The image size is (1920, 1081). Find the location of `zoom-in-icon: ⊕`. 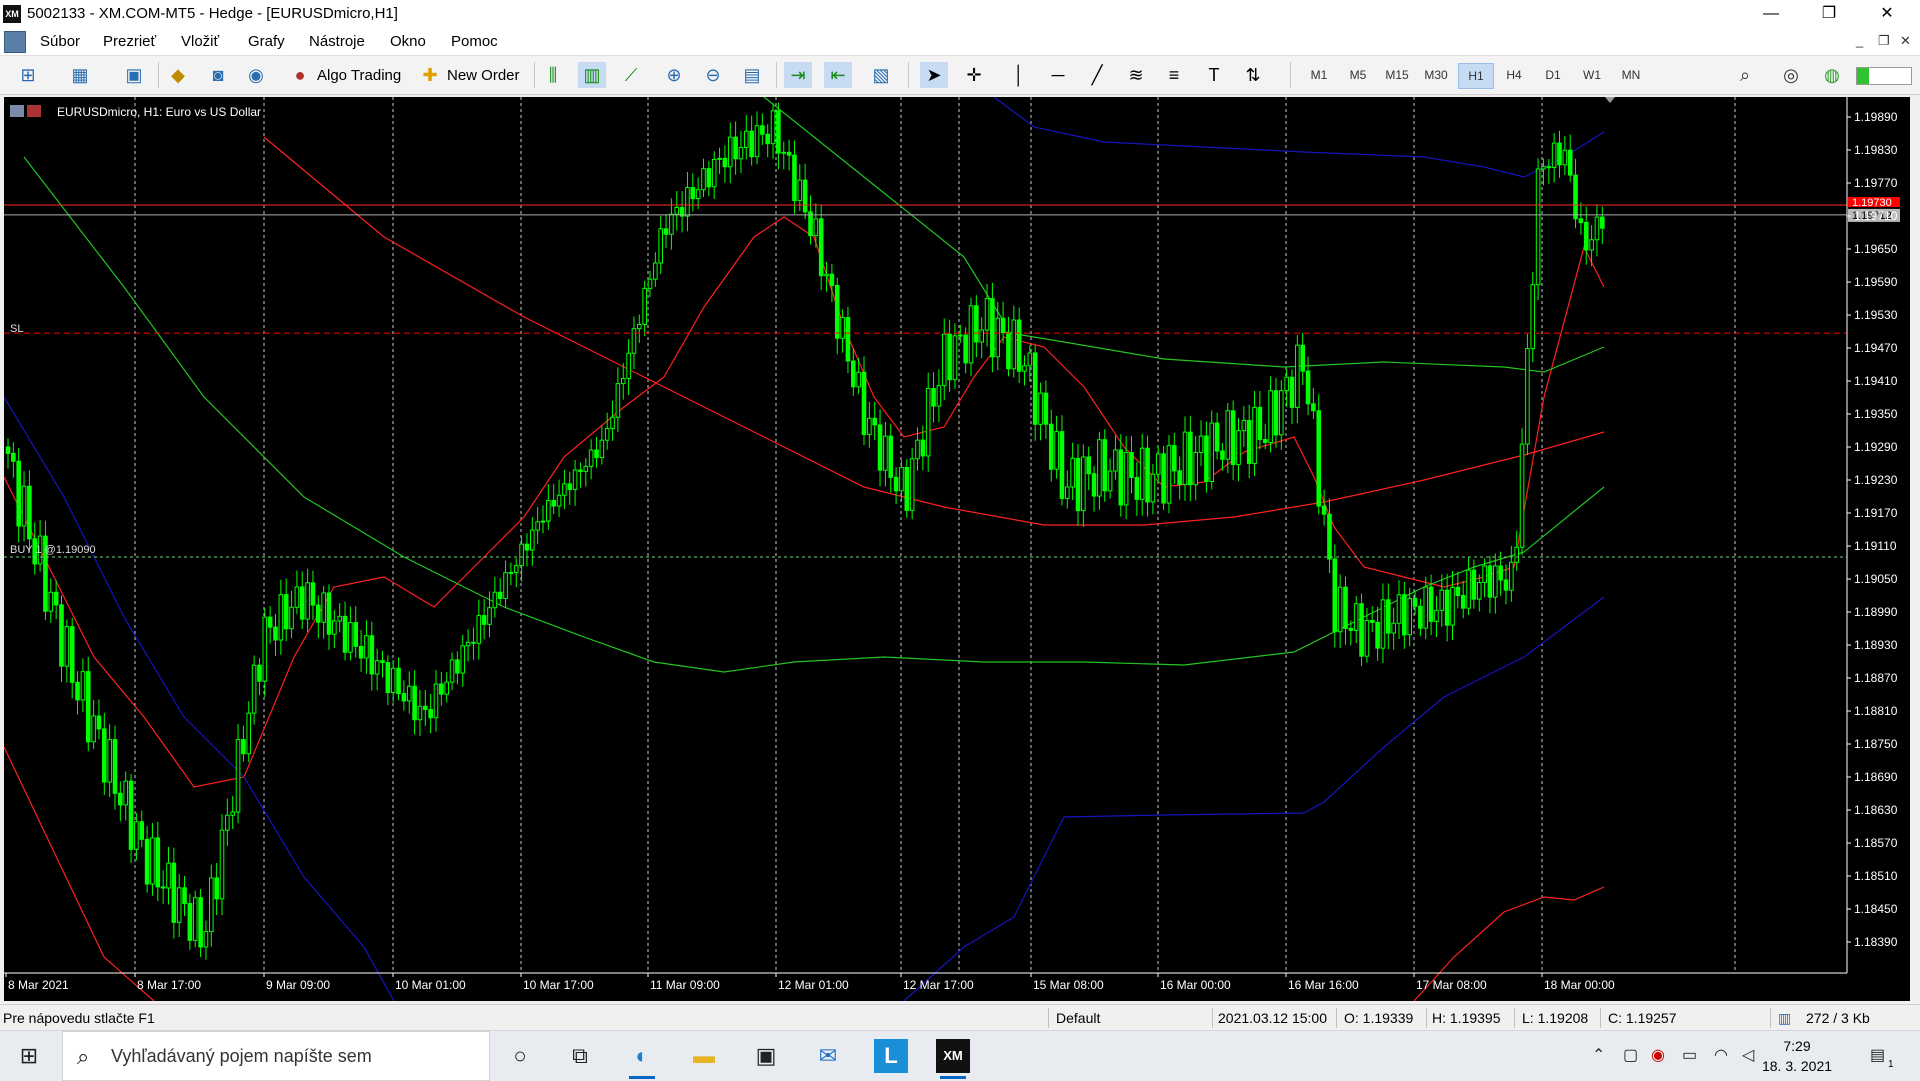

zoom-in-icon: ⊕ is located at coordinates (674, 75).